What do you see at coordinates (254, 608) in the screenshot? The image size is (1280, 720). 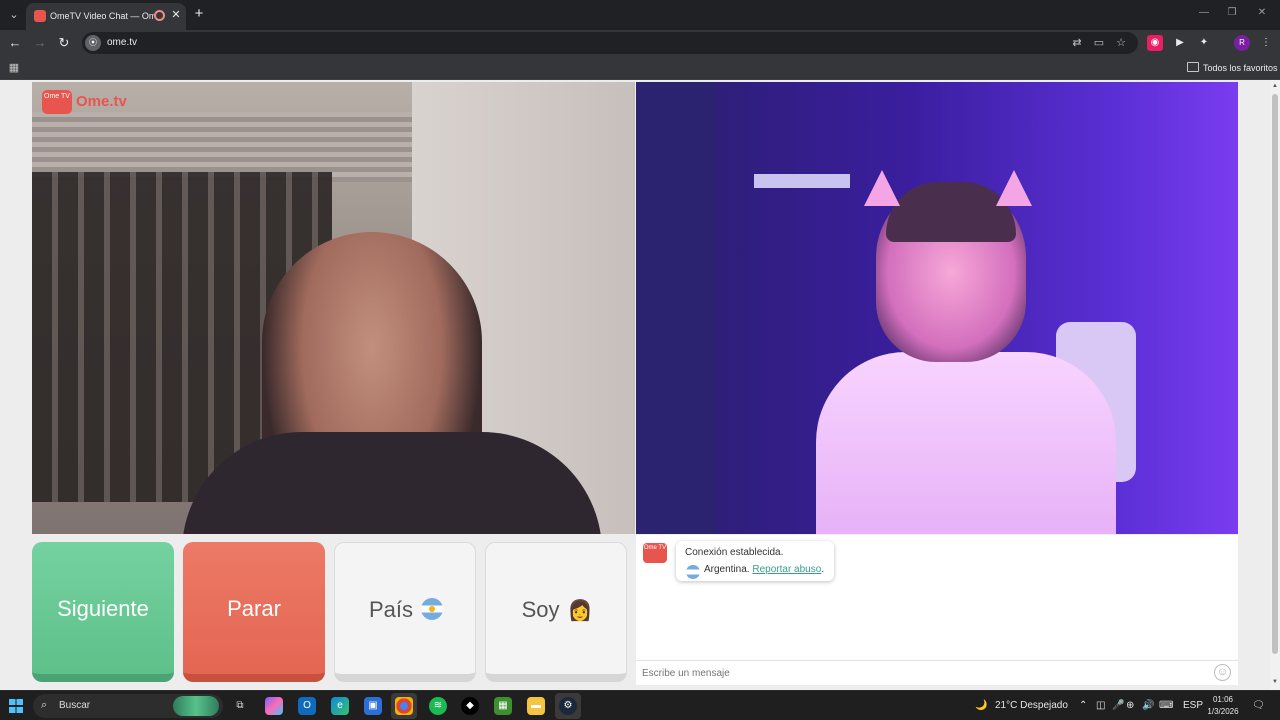 I see `stop-button-label: Parar` at bounding box center [254, 608].